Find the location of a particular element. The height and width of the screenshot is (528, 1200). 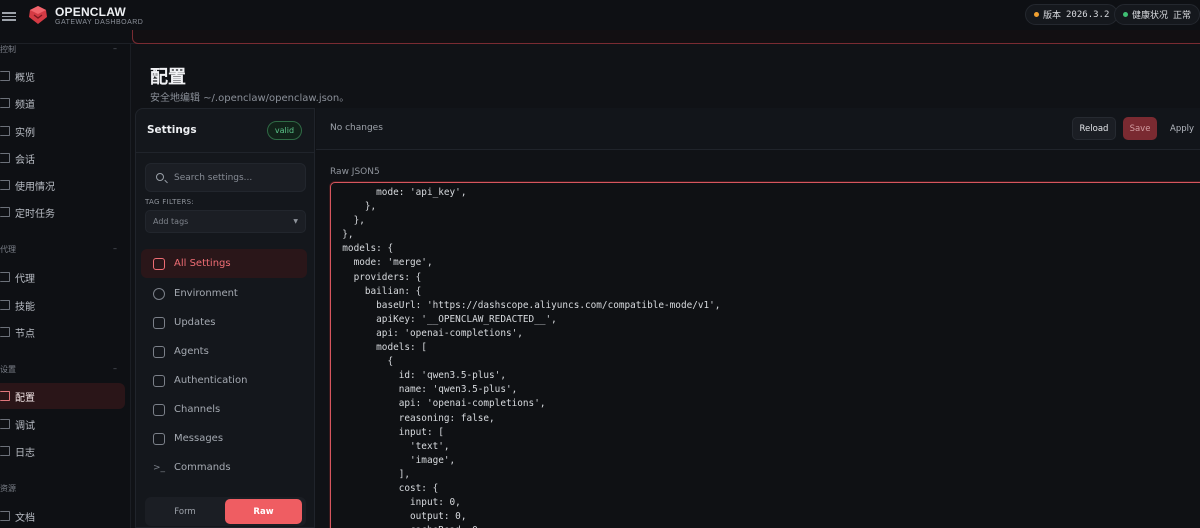

save-button: Save is located at coordinates (1140, 128).